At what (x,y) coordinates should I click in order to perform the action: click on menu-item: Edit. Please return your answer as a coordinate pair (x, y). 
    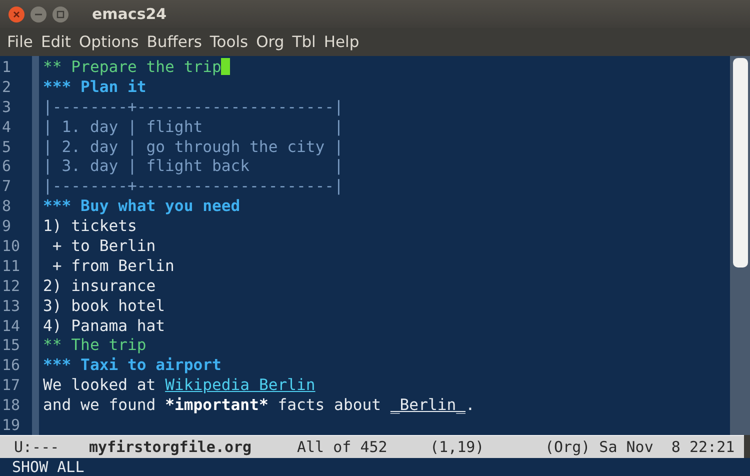
    Looking at the image, I should click on (55, 42).